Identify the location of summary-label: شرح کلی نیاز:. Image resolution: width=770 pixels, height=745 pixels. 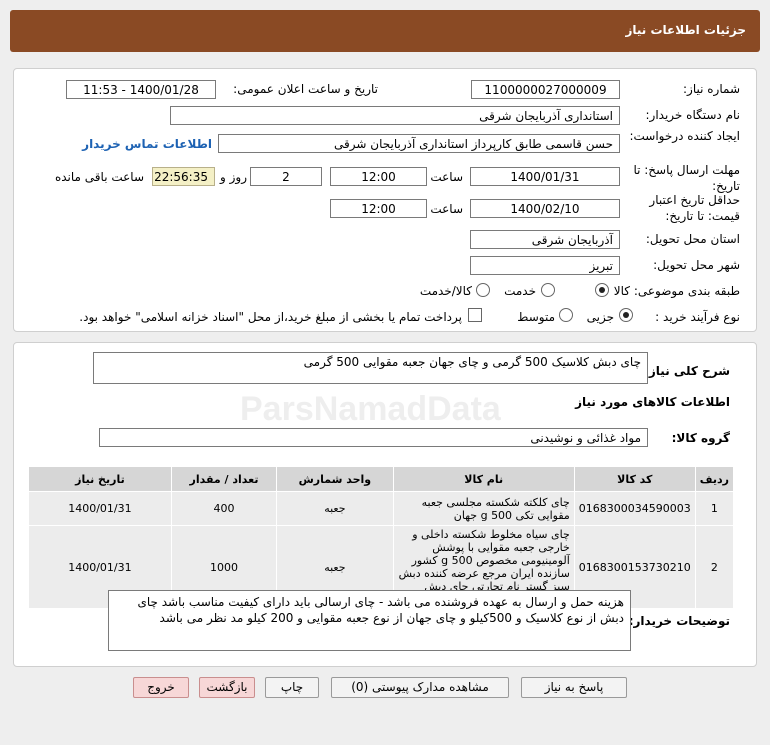
(687, 371).